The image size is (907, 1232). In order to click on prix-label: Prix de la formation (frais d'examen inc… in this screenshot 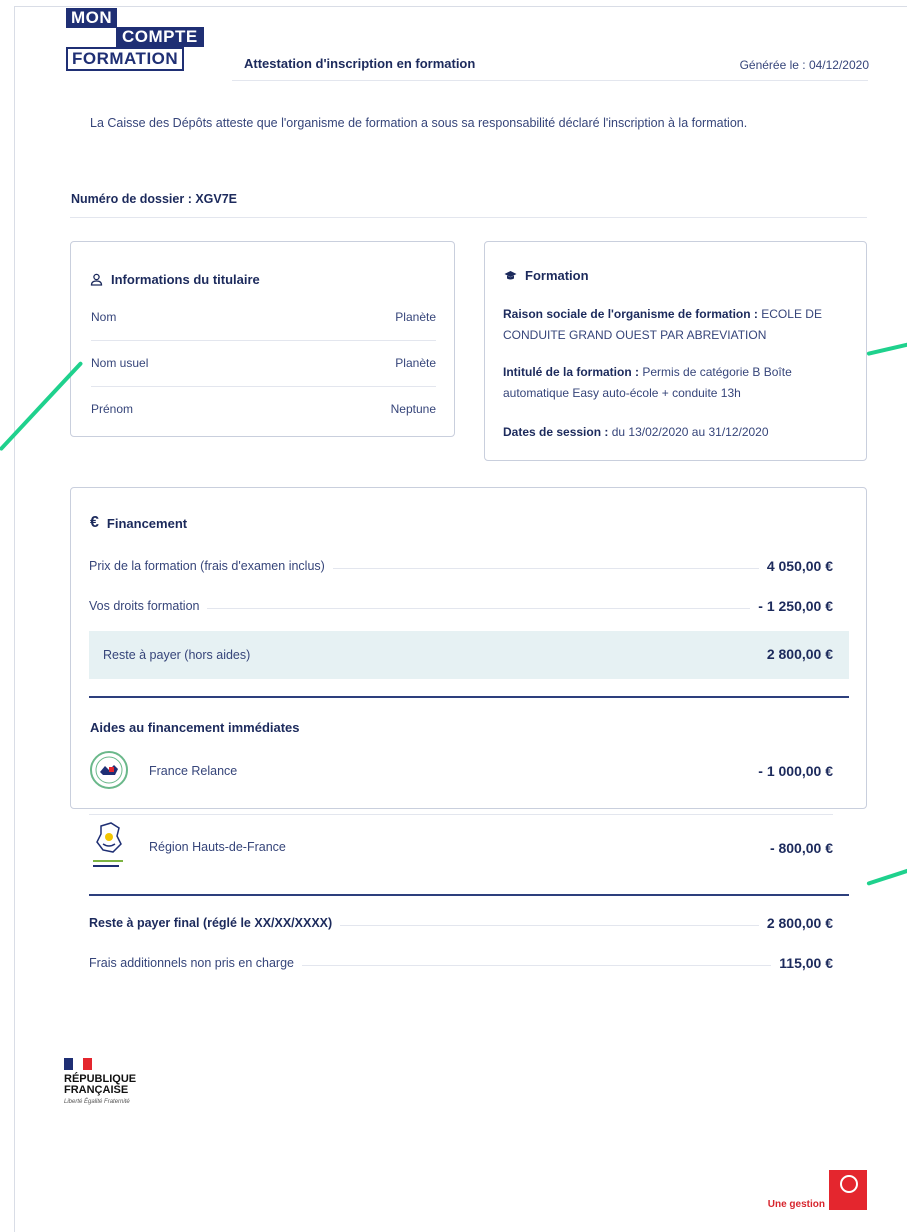, I will do `click(211, 566)`.